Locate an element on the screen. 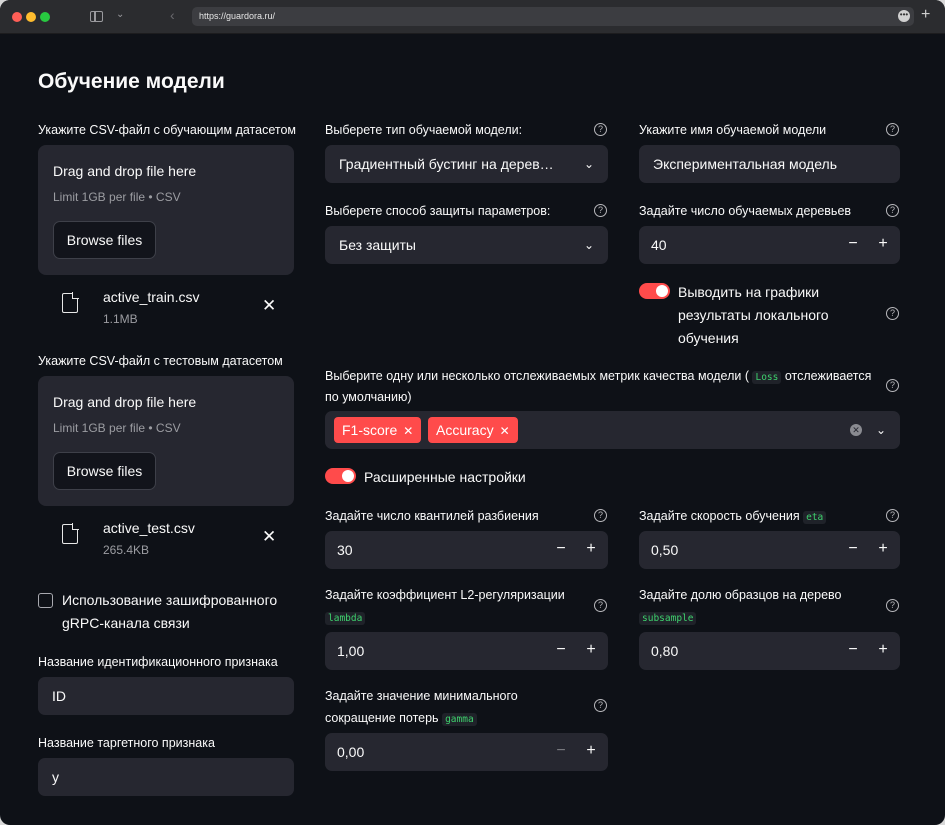 This screenshot has width=945, height=825. metric-tag-accuracy: Accuracy ✕ is located at coordinates (473, 430).